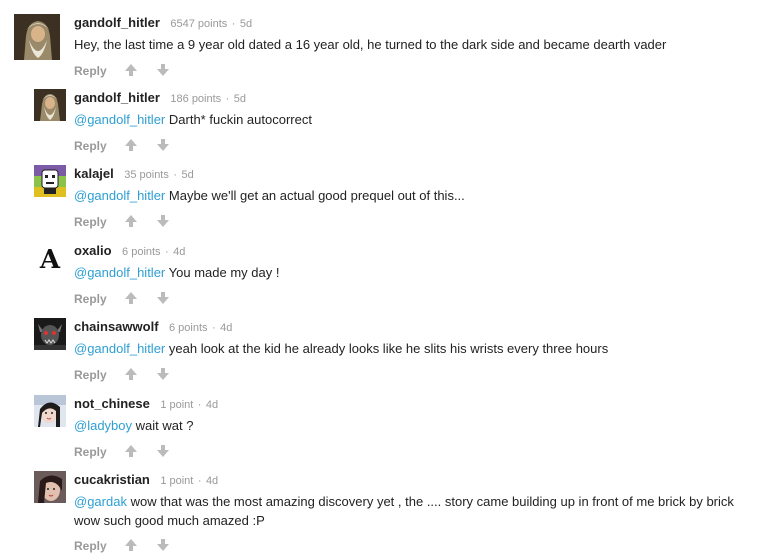 This screenshot has height=557, width=757. Describe the element at coordinates (103, 425) in the screenshot. I see `mention-link: @ladyboy` at that location.